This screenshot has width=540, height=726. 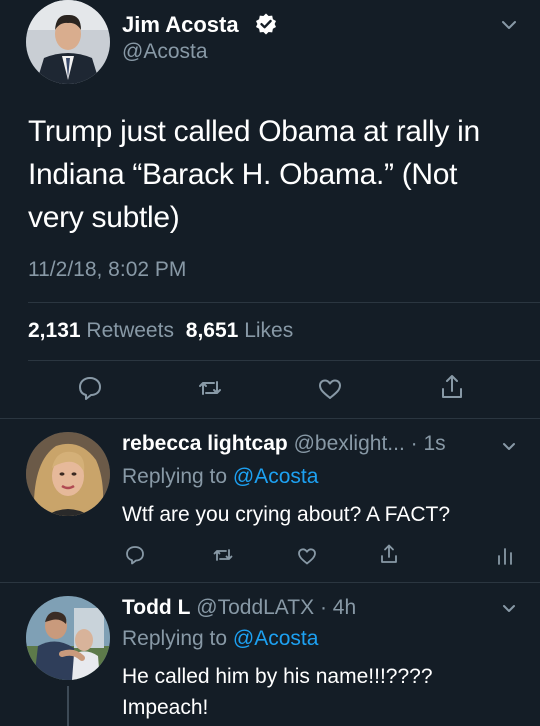 I want to click on reply-time: · 1s, so click(x=428, y=443).